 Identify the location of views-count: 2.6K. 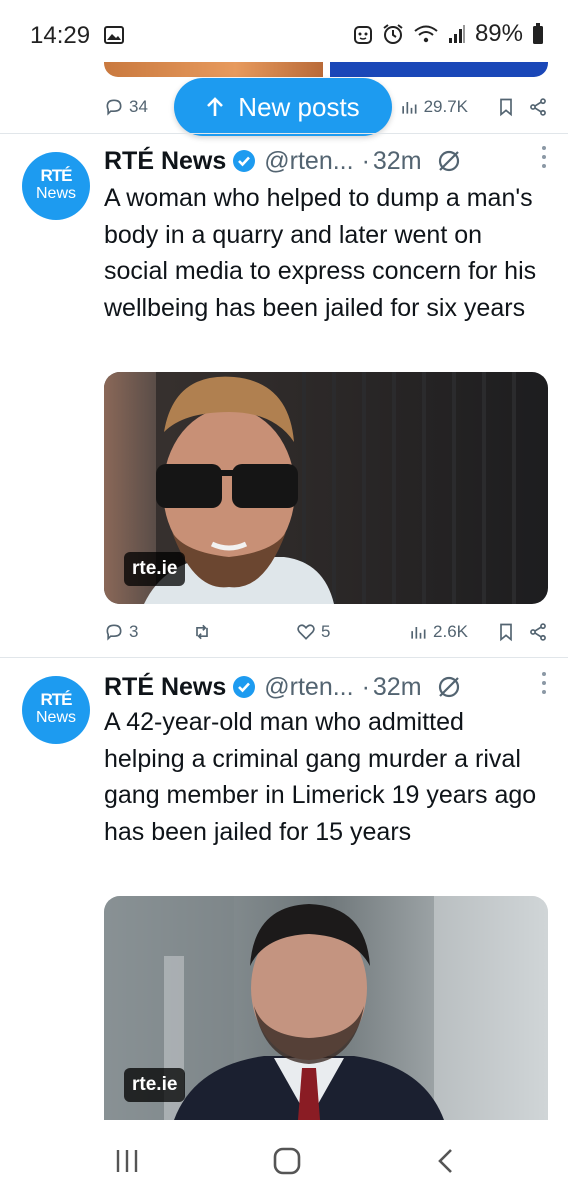
(450, 631).